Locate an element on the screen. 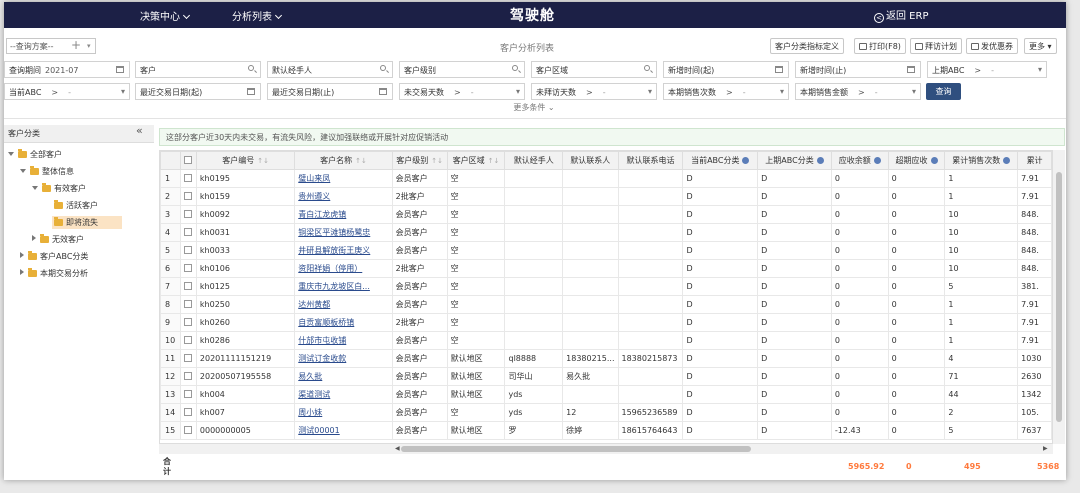  nav-menu-decision-center: 决策中心 is located at coordinates (165, 15).